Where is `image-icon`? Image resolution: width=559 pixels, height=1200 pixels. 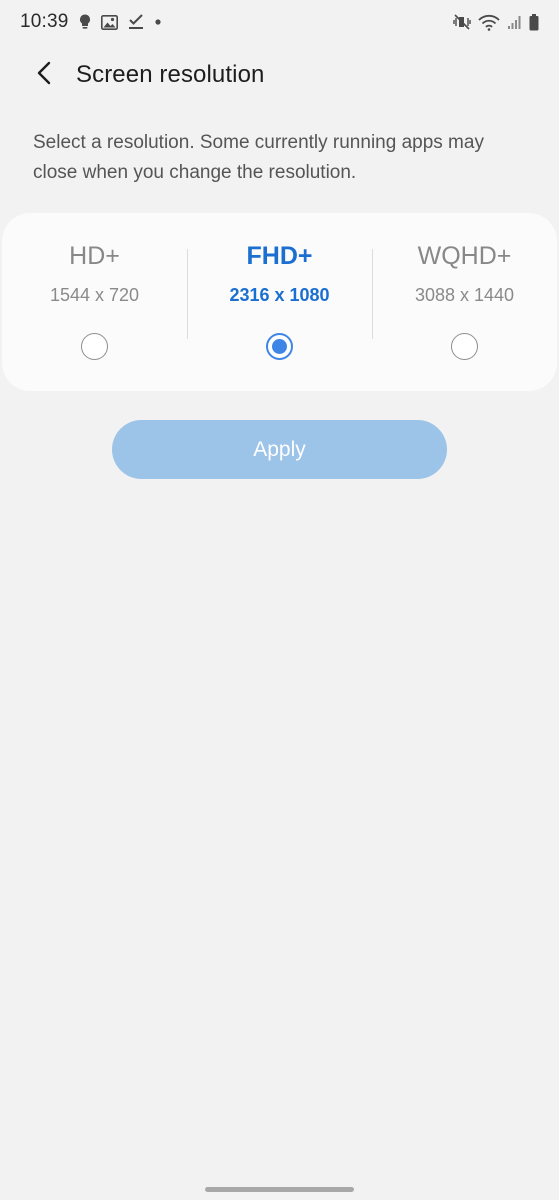
image-icon is located at coordinates (109, 22).